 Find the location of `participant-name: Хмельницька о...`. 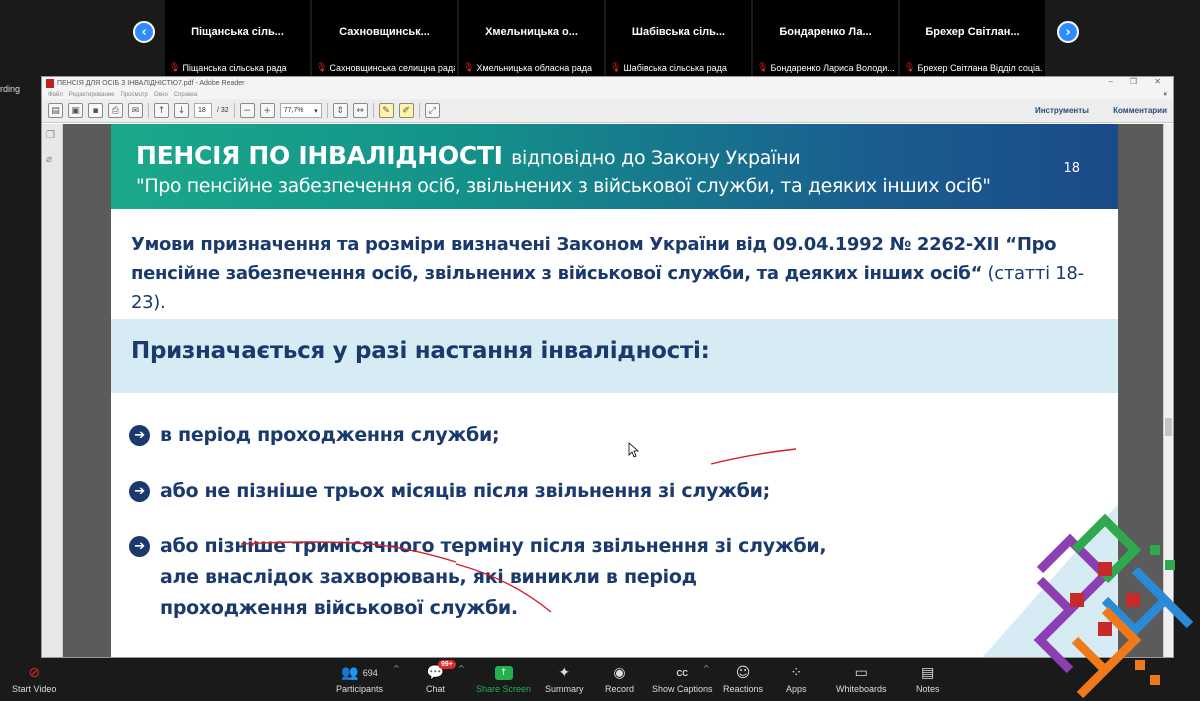

participant-name: Хмельницька о... is located at coordinates (531, 32).